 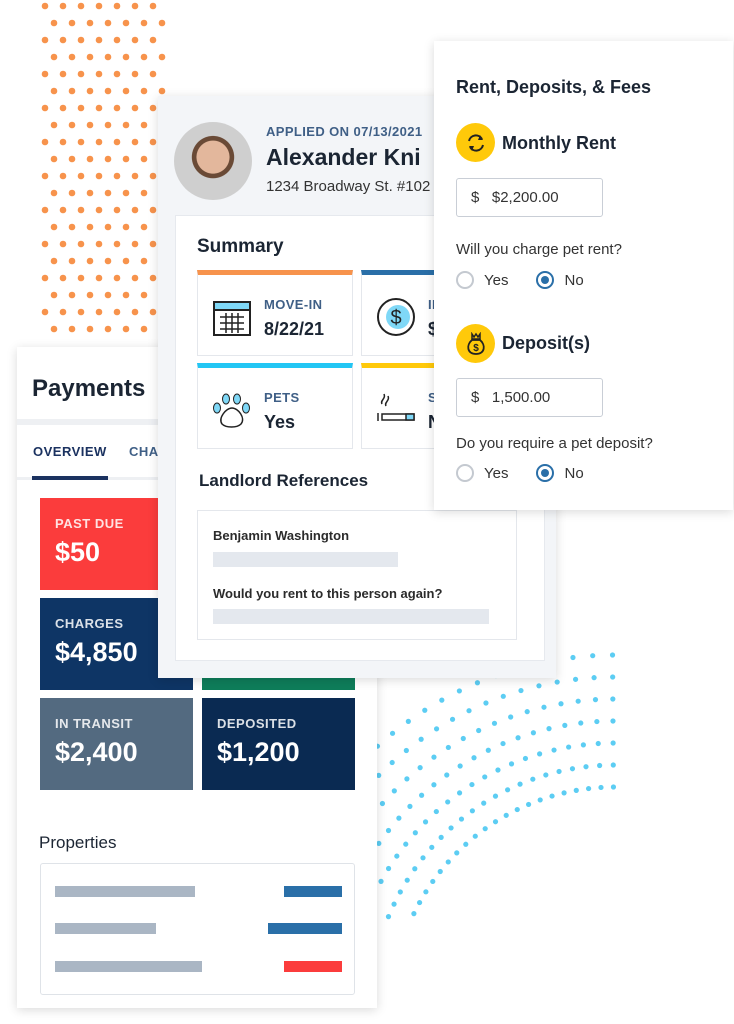 What do you see at coordinates (465, 473) in the screenshot?
I see `pet-deposit-yes-radio` at bounding box center [465, 473].